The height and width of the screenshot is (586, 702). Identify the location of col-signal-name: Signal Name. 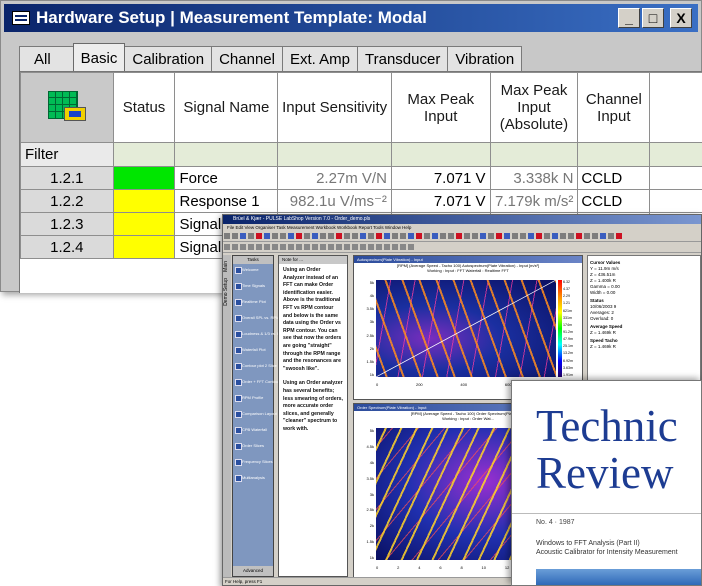
(226, 107).